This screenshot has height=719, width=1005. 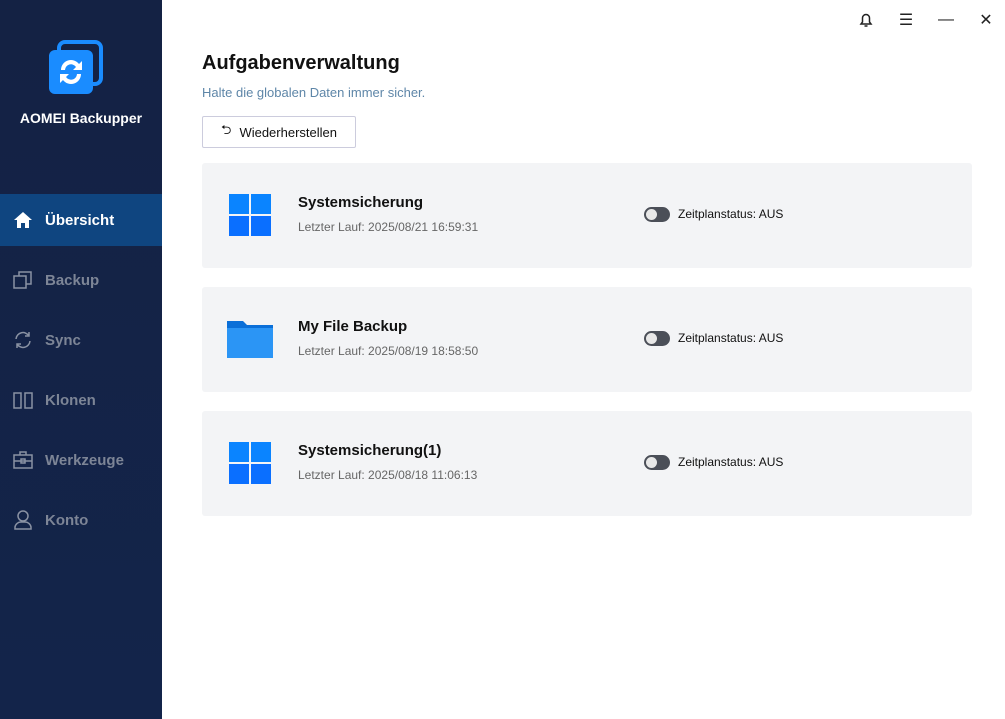 I want to click on app-logo-icon, so click(x=76, y=67).